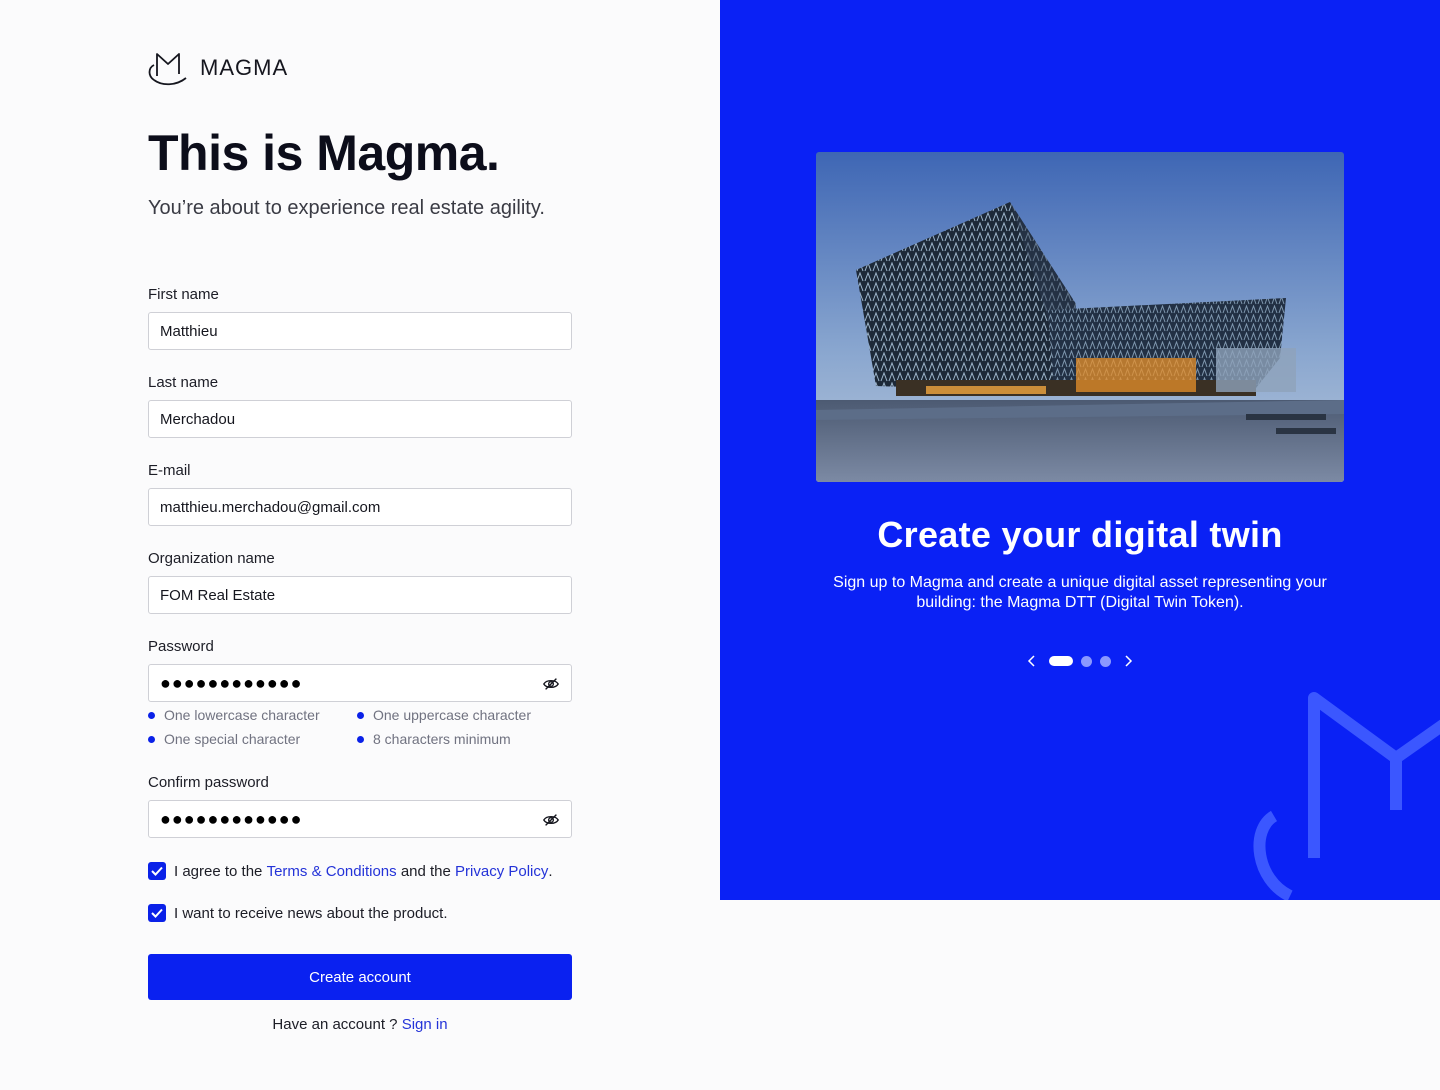  What do you see at coordinates (360, 977) in the screenshot?
I see `create-account-button: Create account` at bounding box center [360, 977].